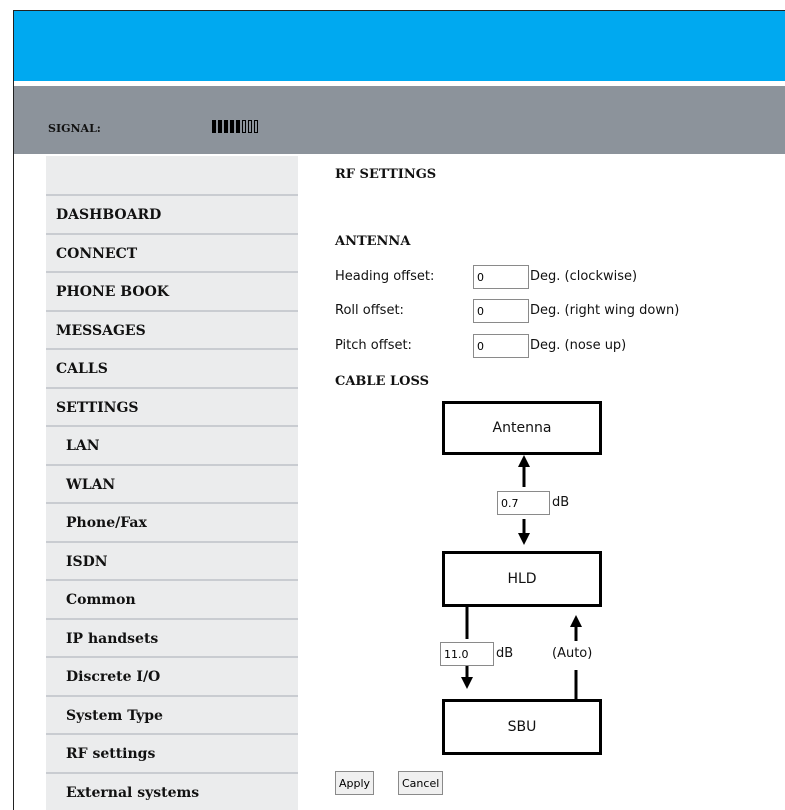 This screenshot has width=785, height=810. What do you see at coordinates (524, 461) in the screenshot?
I see `arrow-up-antenna-icon` at bounding box center [524, 461].